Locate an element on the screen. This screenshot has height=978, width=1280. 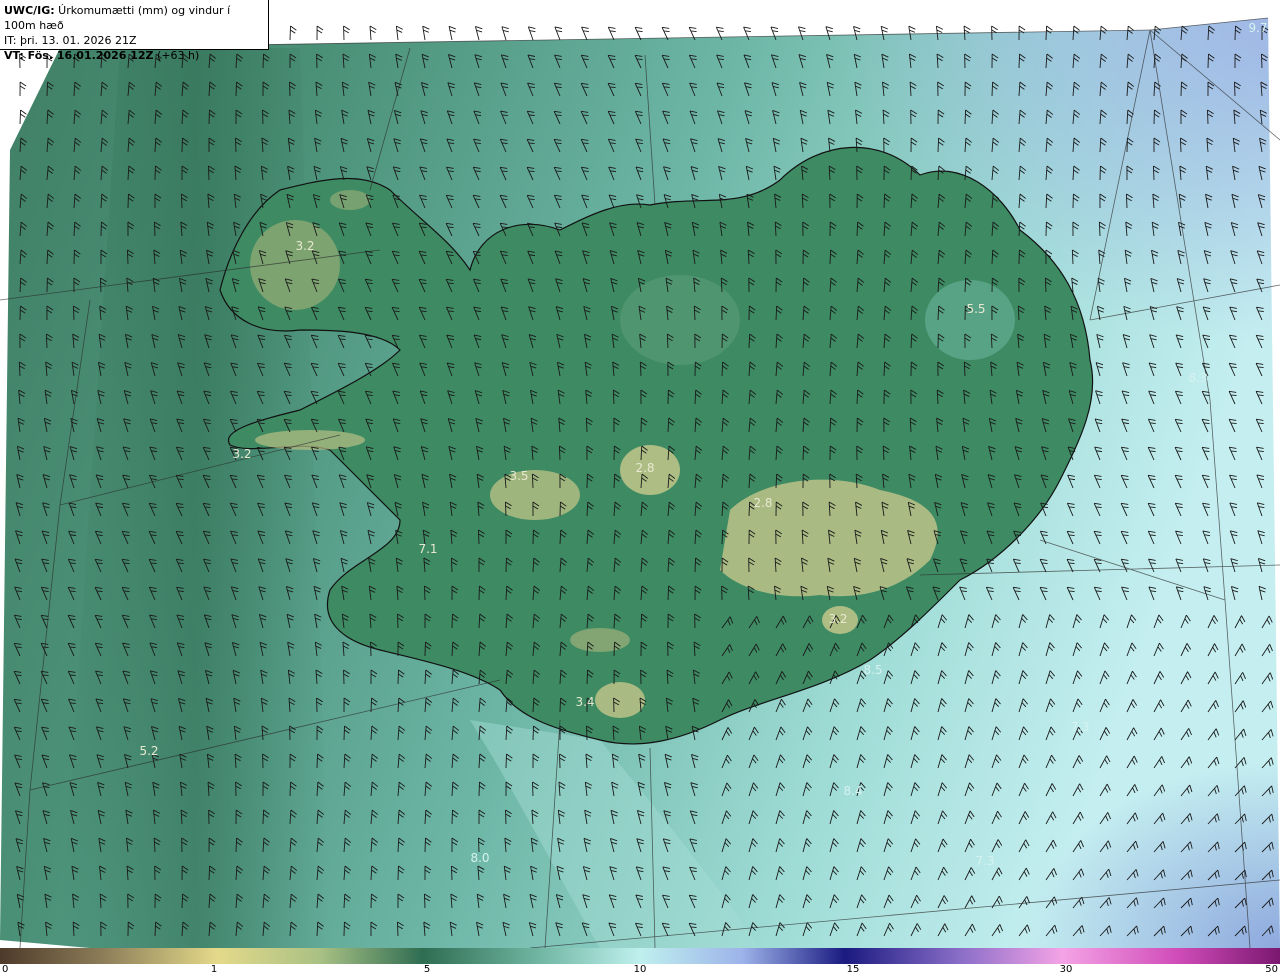
value-label: 5.5 is located at coordinates (975, 309).